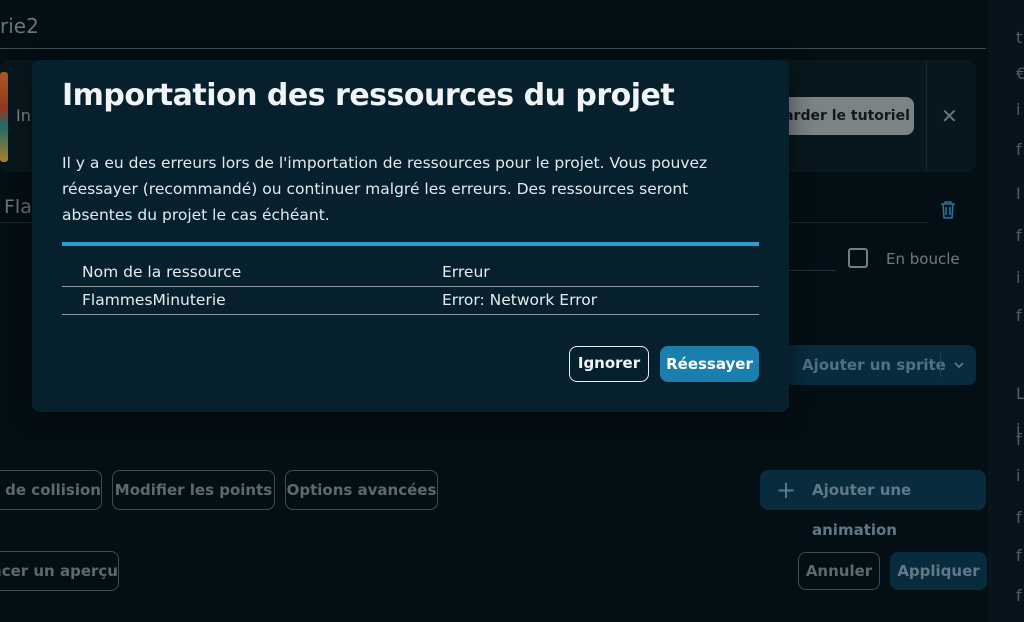 This screenshot has width=1024, height=622. What do you see at coordinates (609, 364) in the screenshot?
I see `ignore-button: Ignorer` at bounding box center [609, 364].